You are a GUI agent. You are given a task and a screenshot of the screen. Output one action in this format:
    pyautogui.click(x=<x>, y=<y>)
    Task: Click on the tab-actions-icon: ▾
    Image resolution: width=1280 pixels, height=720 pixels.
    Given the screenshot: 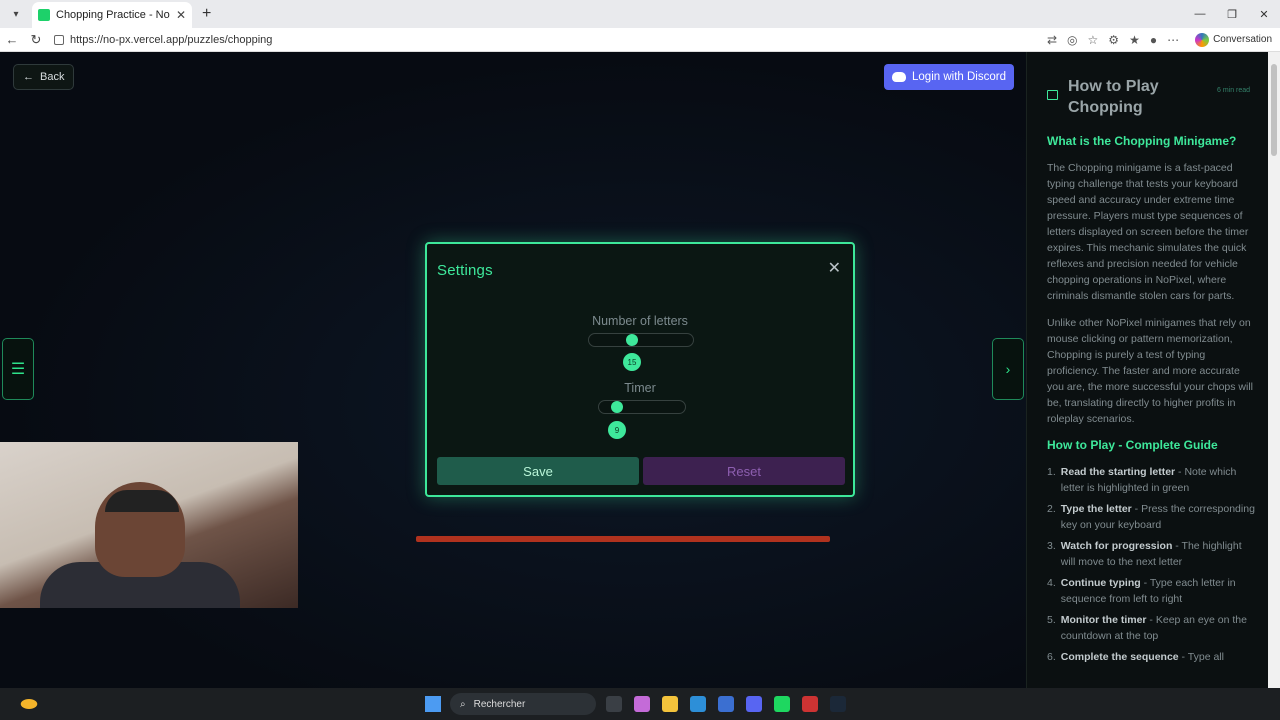 What is the action you would take?
    pyautogui.click(x=16, y=14)
    